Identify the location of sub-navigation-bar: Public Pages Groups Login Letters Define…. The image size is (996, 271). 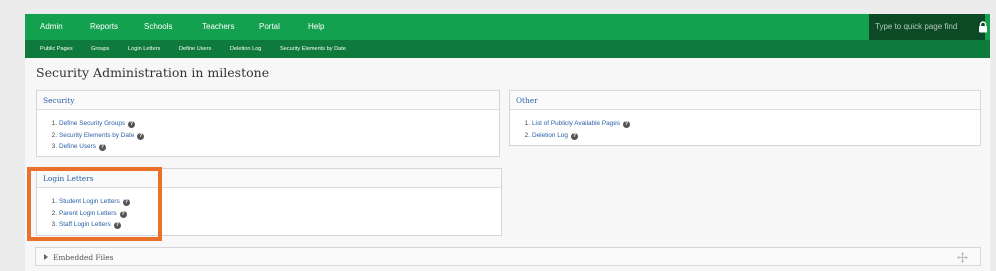
(507, 49).